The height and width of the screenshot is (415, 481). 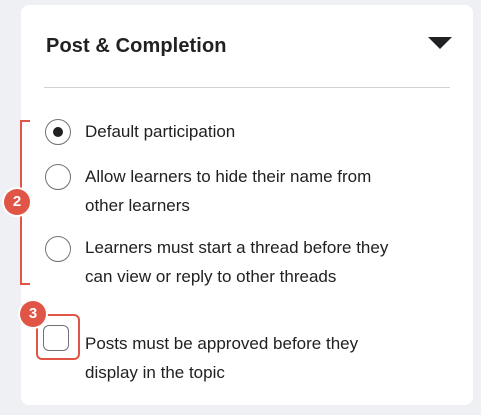 What do you see at coordinates (160, 131) in the screenshot?
I see `radio-label-line: Default participation` at bounding box center [160, 131].